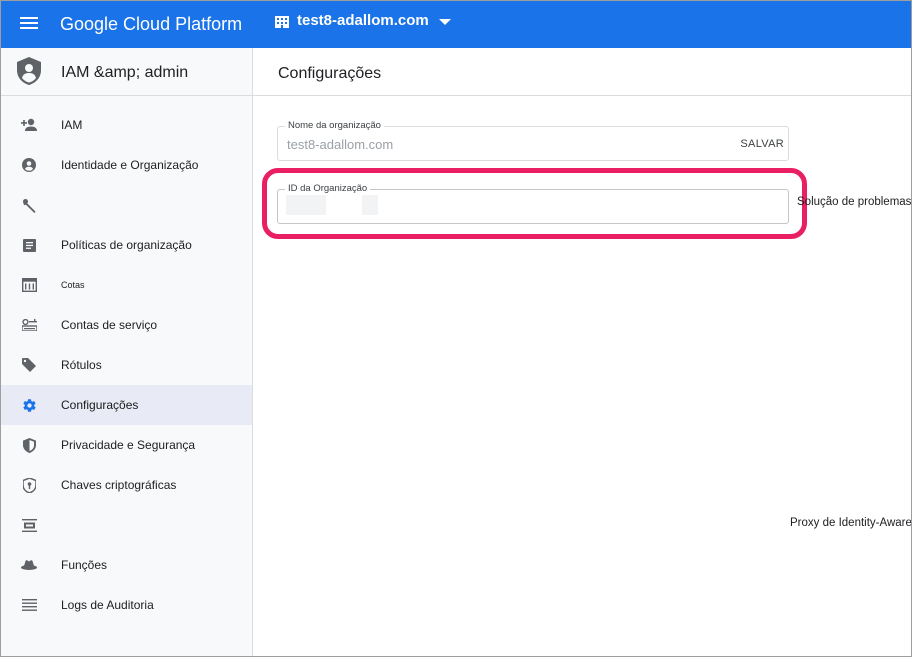 This screenshot has width=912, height=657. What do you see at coordinates (130, 165) in the screenshot?
I see `sidebar-item-label: Identidade e Organização` at bounding box center [130, 165].